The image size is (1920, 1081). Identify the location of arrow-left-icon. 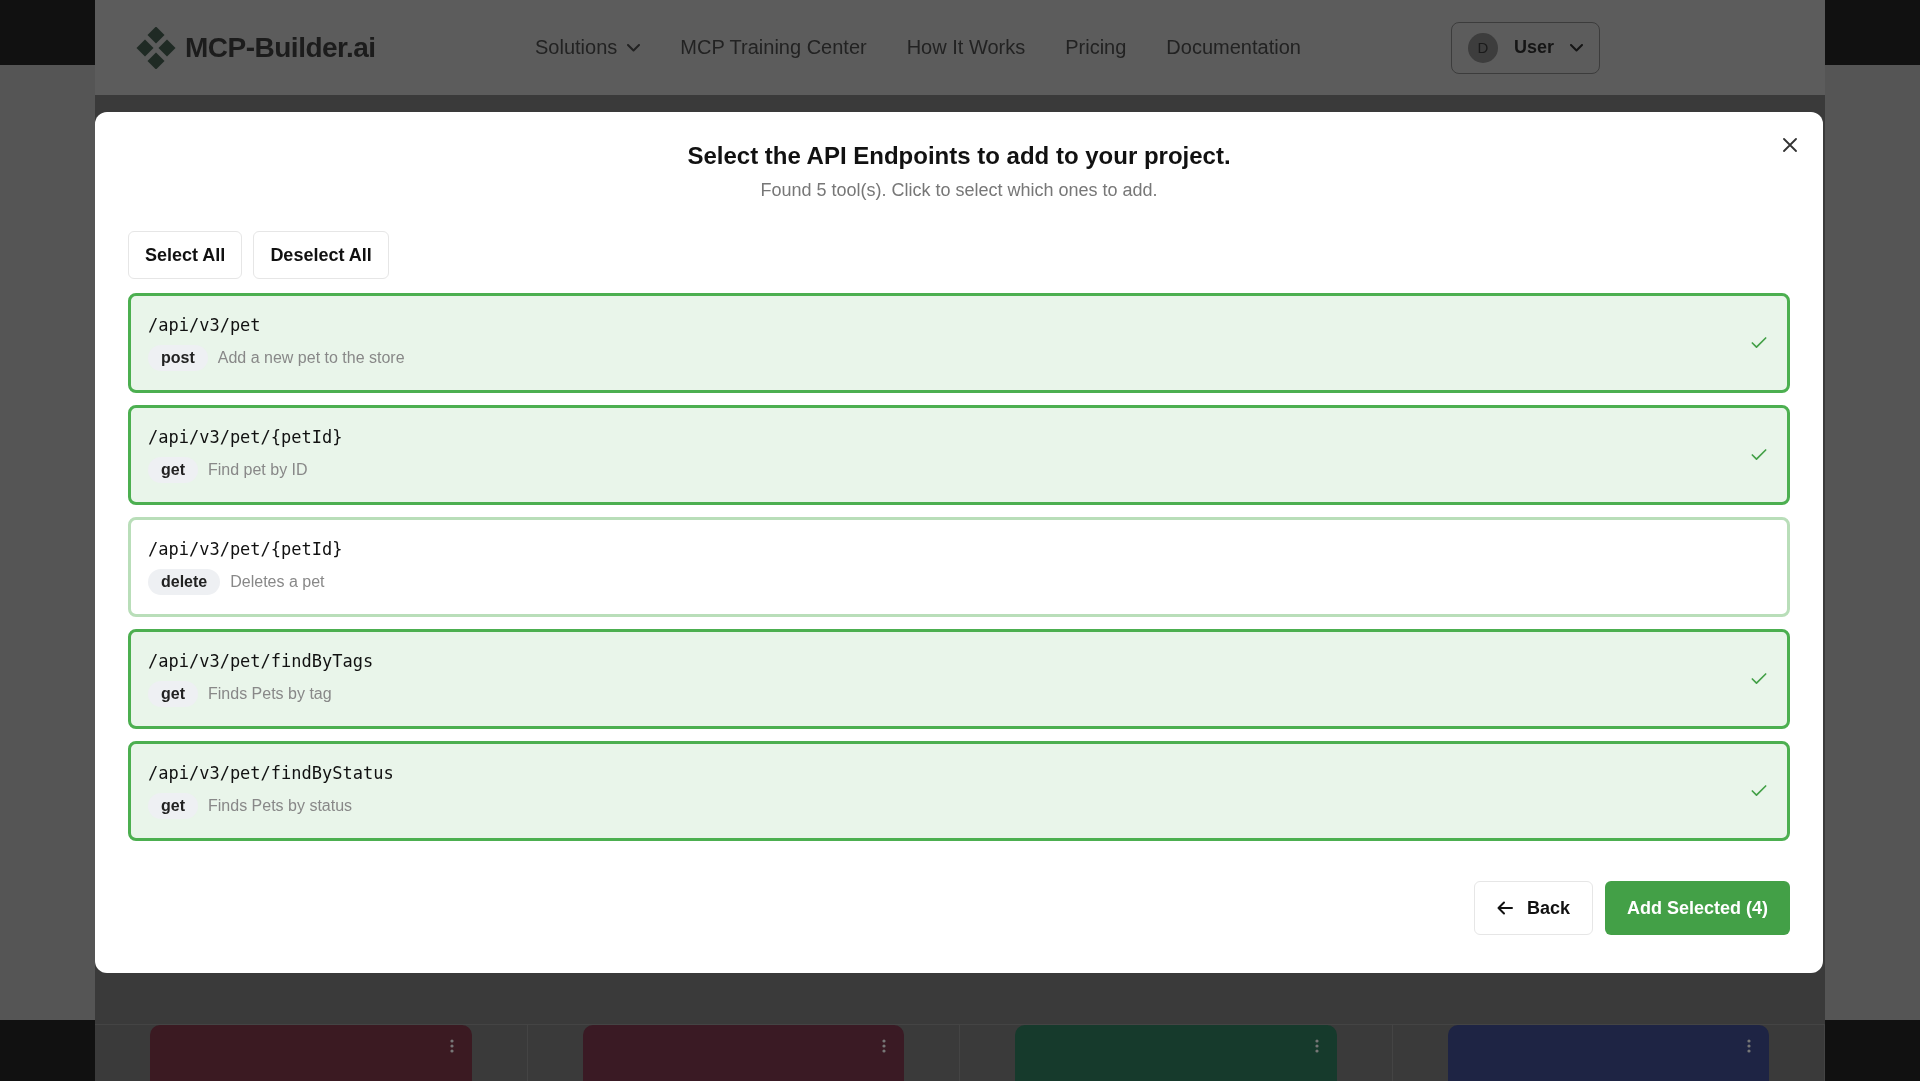
(1504, 908).